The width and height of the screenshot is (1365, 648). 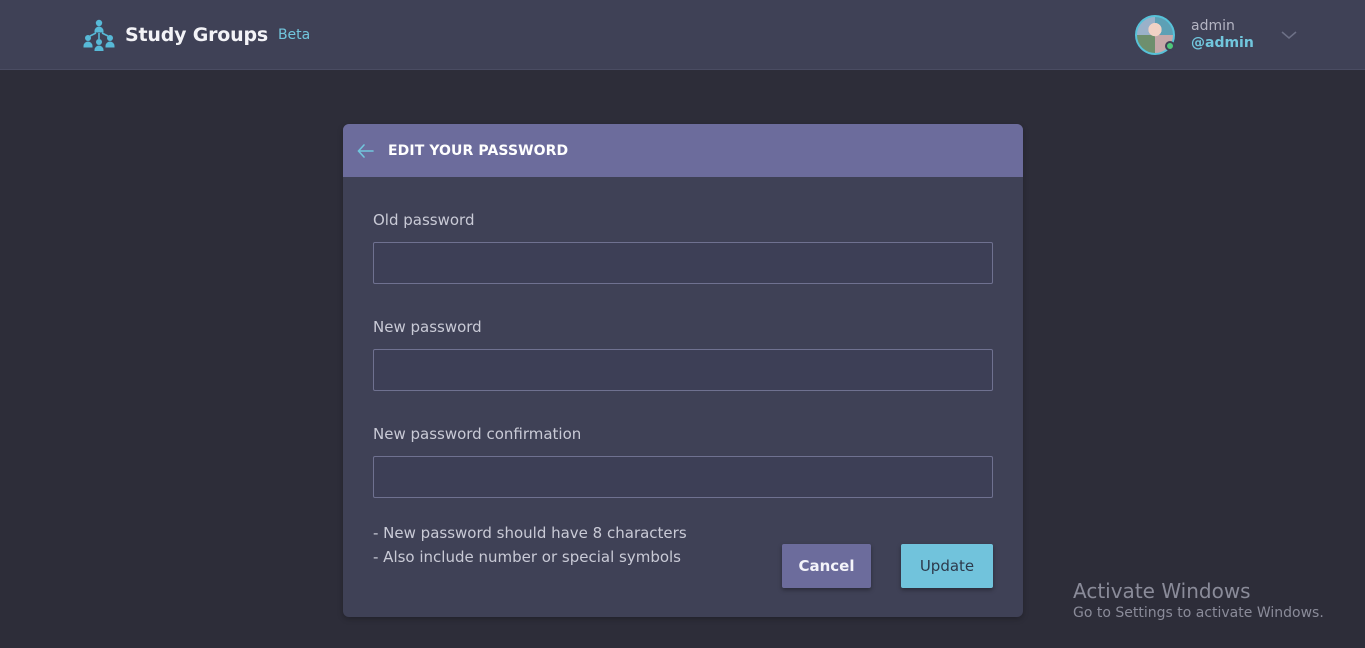 What do you see at coordinates (1170, 46) in the screenshot?
I see `online-status-dot` at bounding box center [1170, 46].